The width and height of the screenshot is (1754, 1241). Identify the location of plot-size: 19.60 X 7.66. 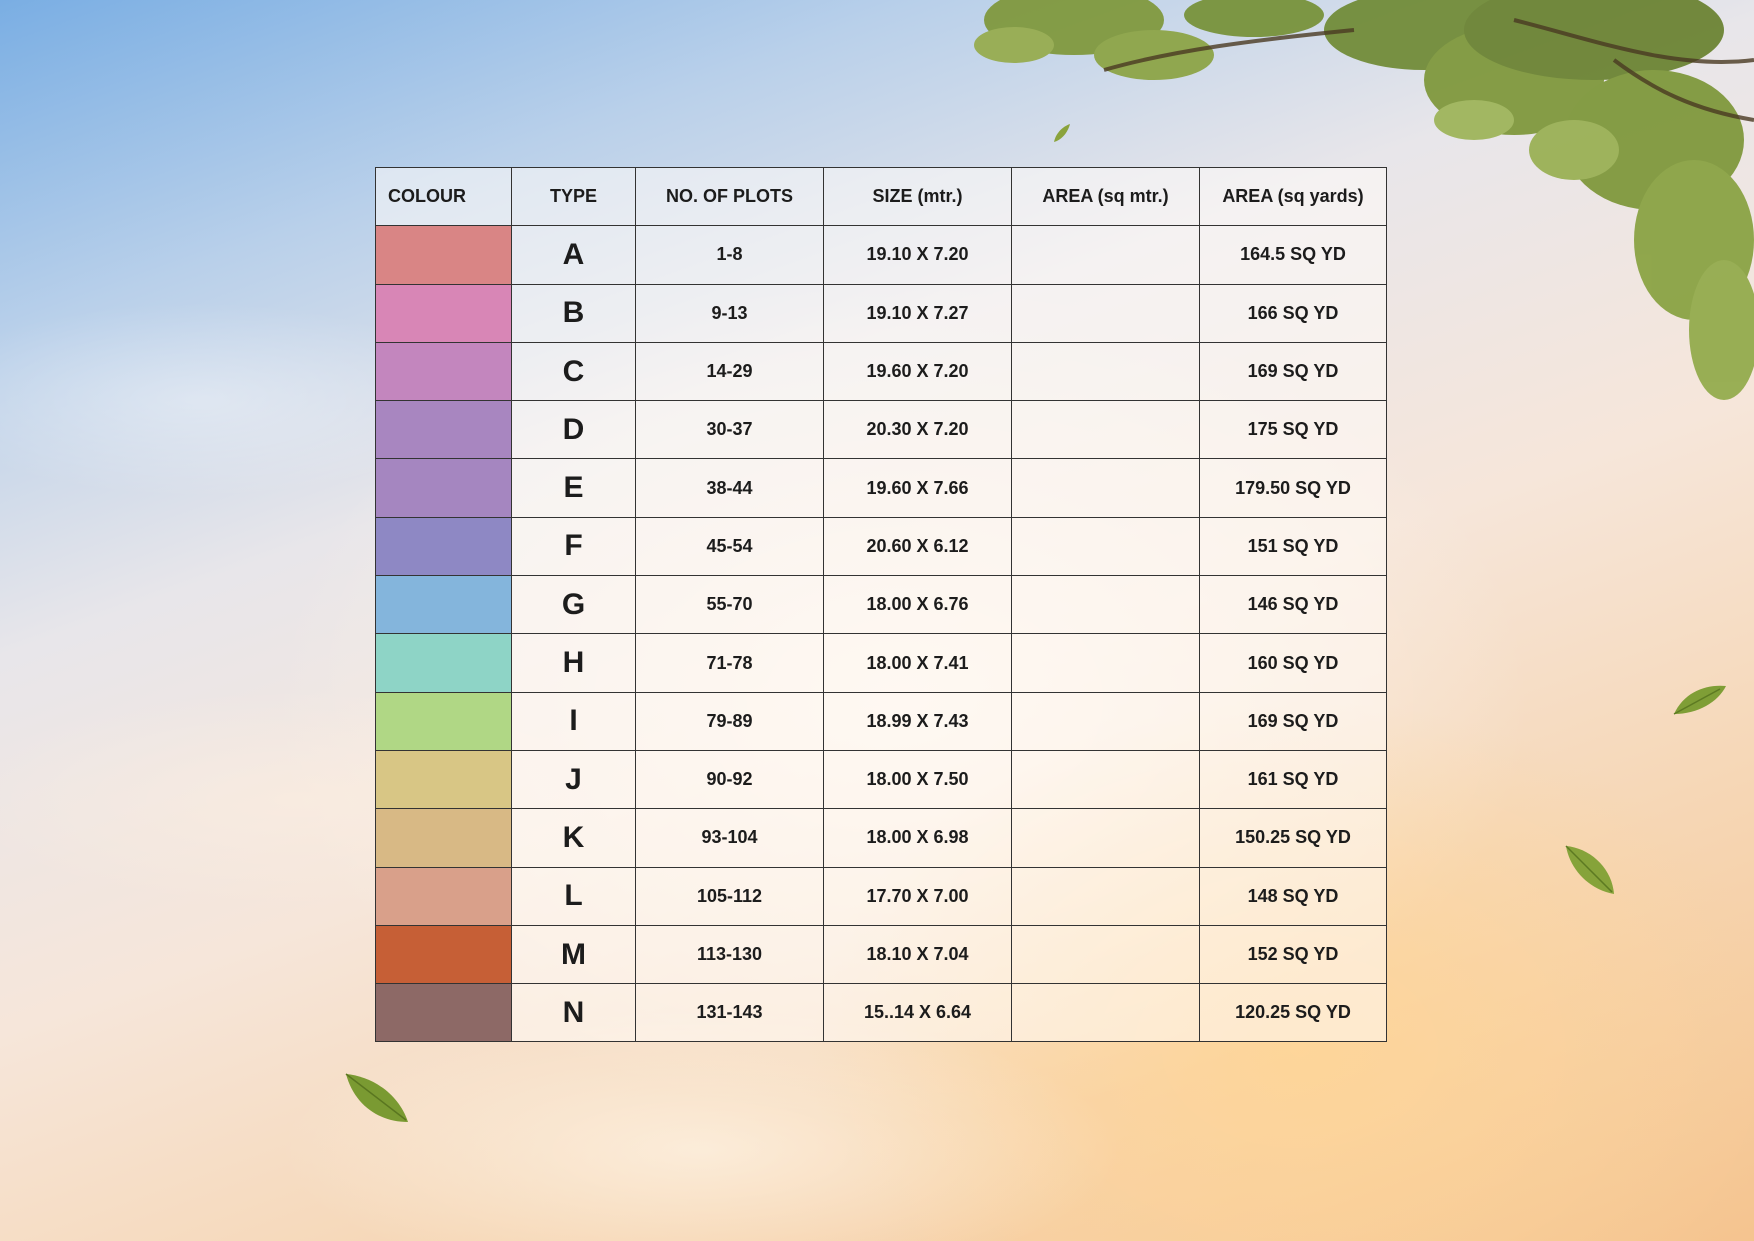
(917, 488).